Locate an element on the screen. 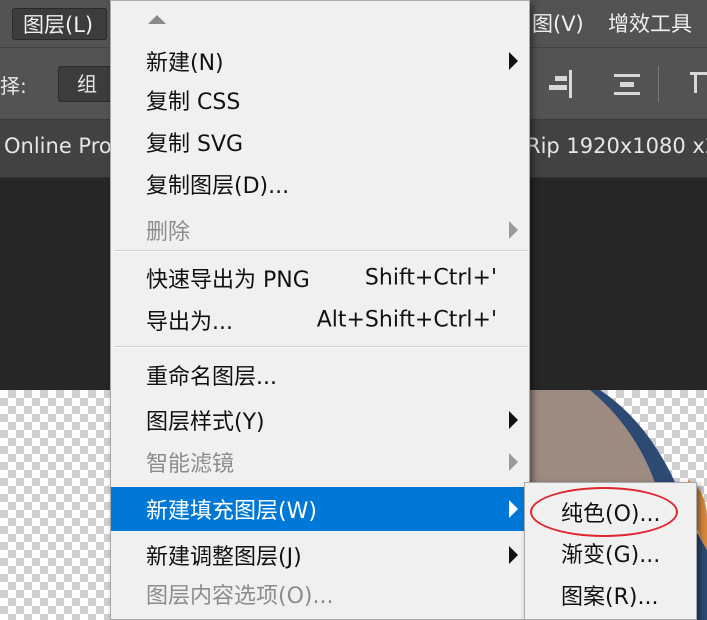  menubar-view: 图(V) is located at coordinates (558, 24).